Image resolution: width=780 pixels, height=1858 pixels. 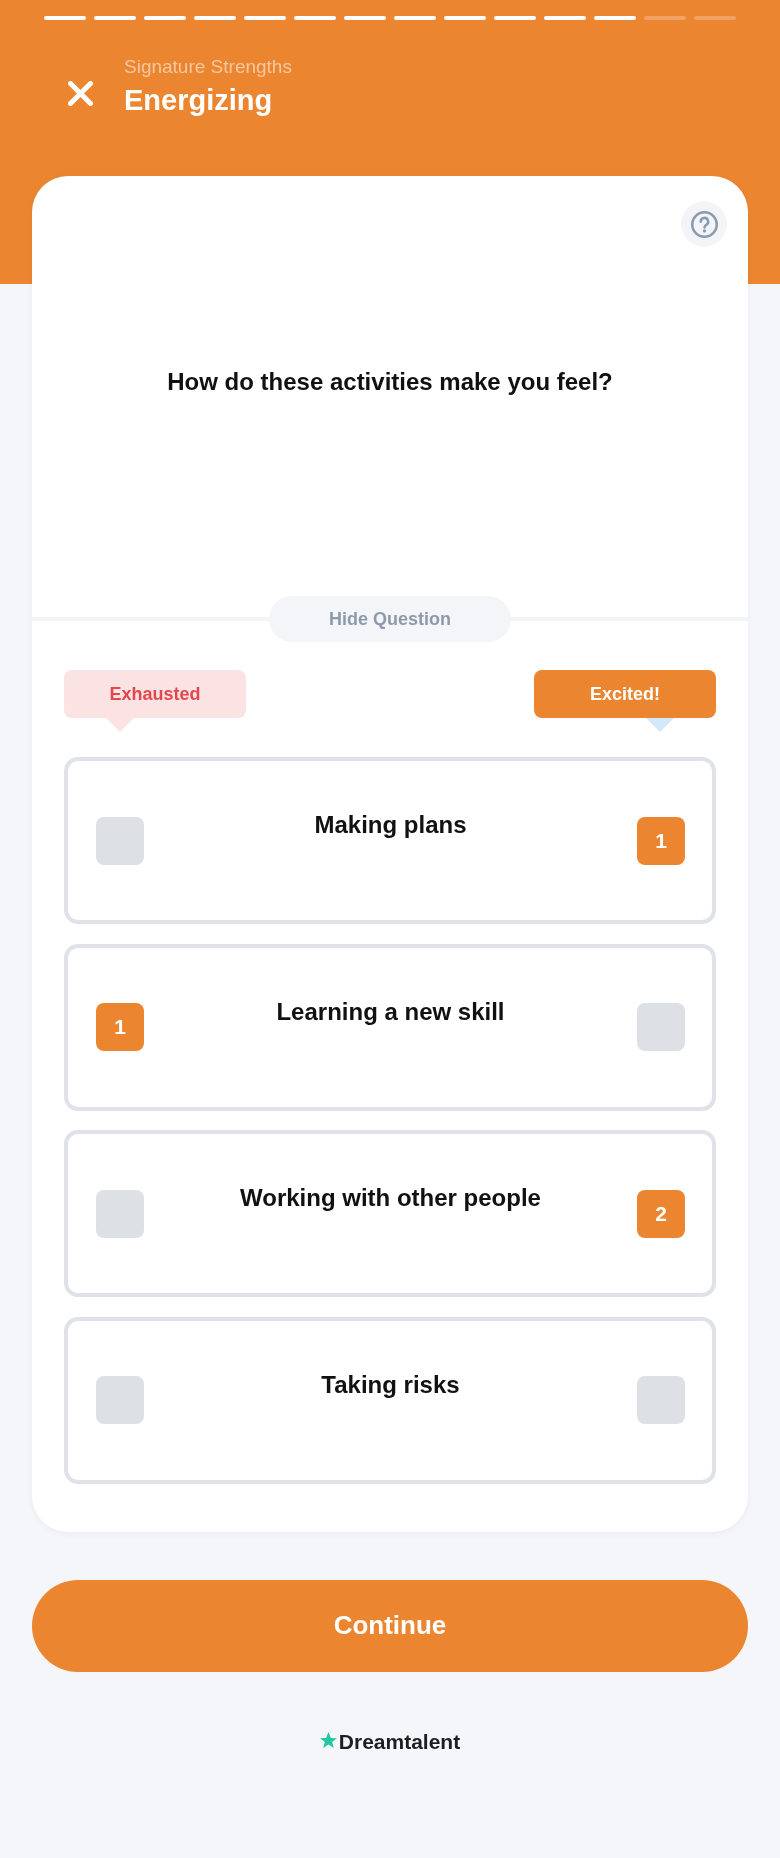 I want to click on hide-question-button: Hide Question, so click(x=390, y=619).